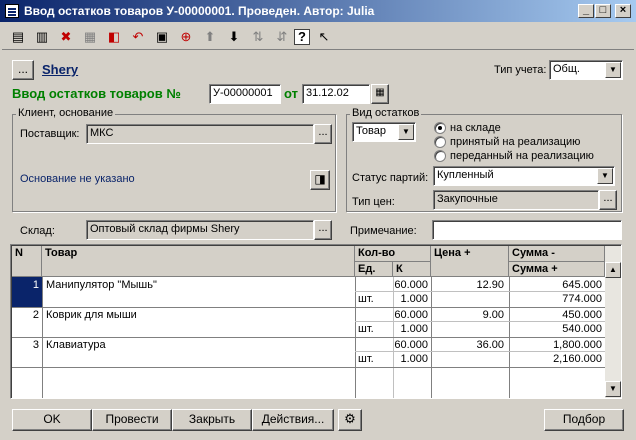  Describe the element at coordinates (320, 180) in the screenshot. I see `basis-document-icon: ◨` at that location.